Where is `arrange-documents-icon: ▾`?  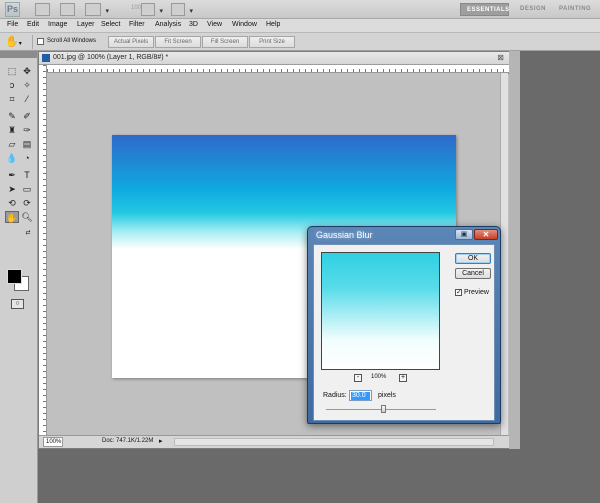 arrange-documents-icon: ▾ is located at coordinates (152, 9).